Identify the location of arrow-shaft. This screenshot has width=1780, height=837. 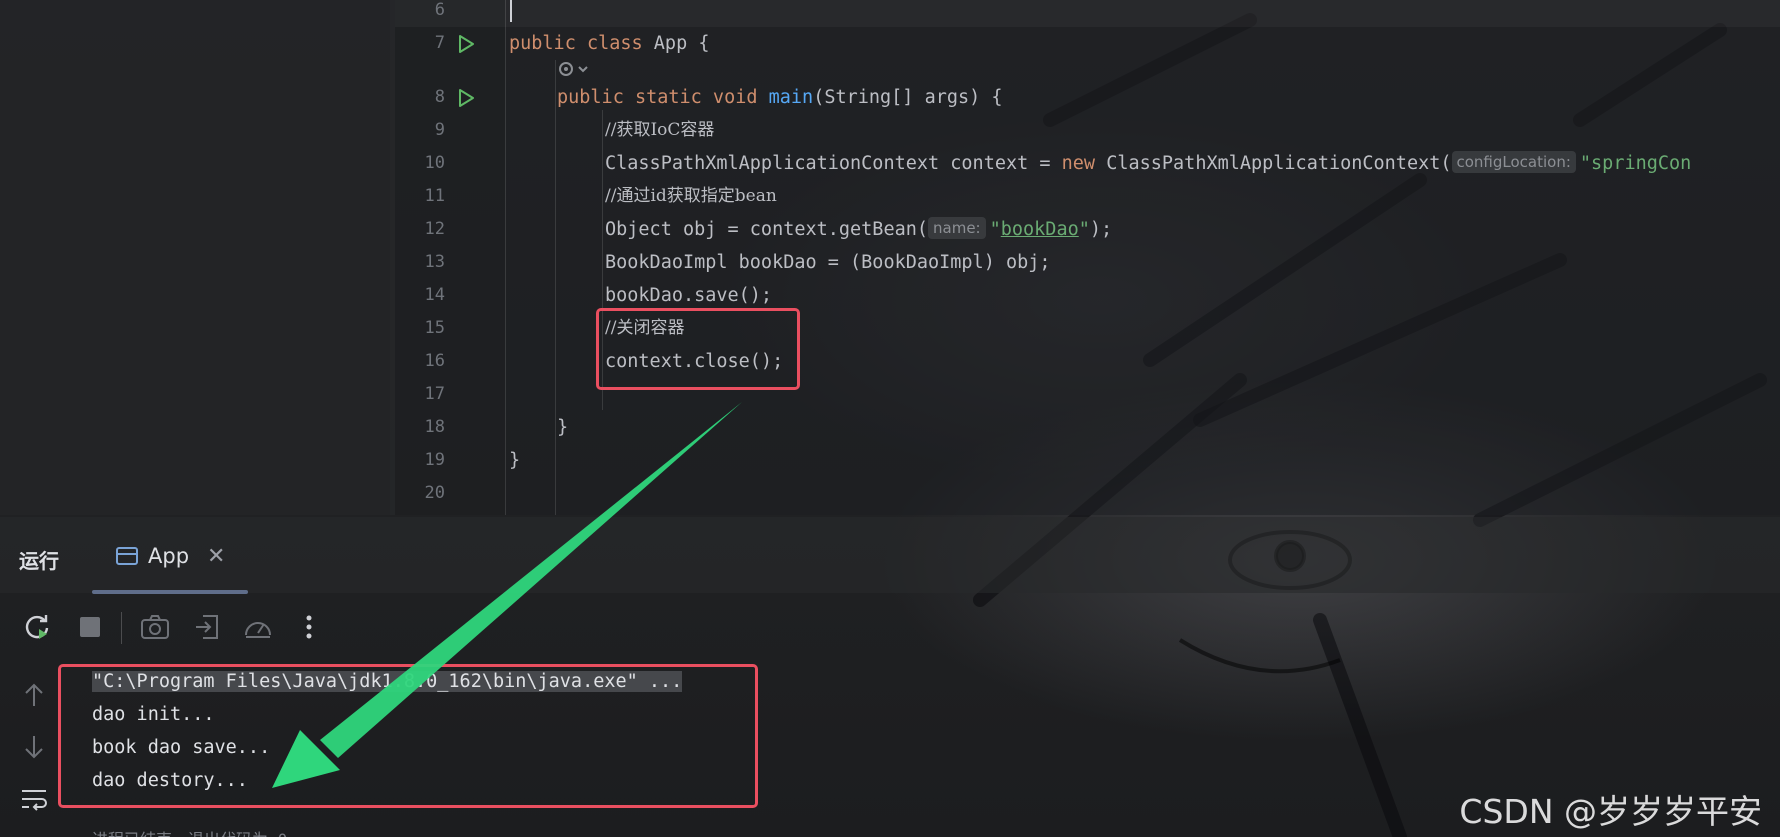
(531, 580).